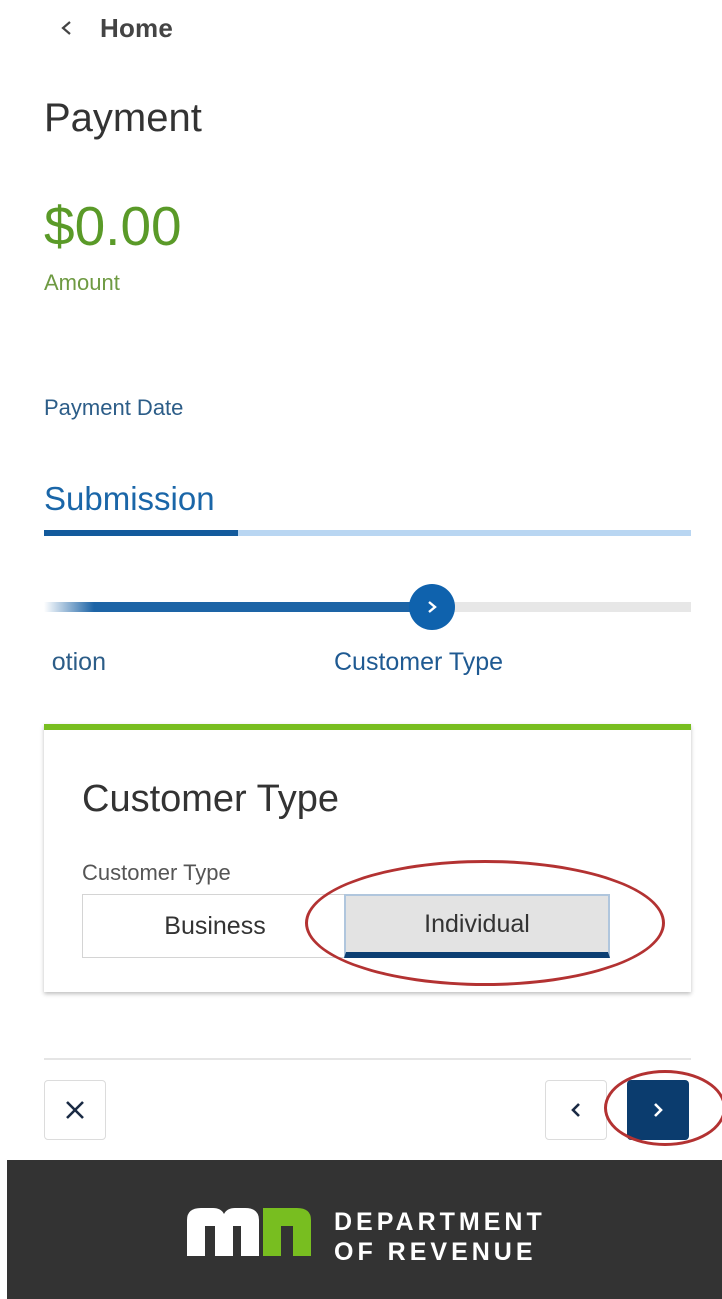 The image size is (722, 1299). What do you see at coordinates (570, 607) in the screenshot?
I see `stepper-remaining-line` at bounding box center [570, 607].